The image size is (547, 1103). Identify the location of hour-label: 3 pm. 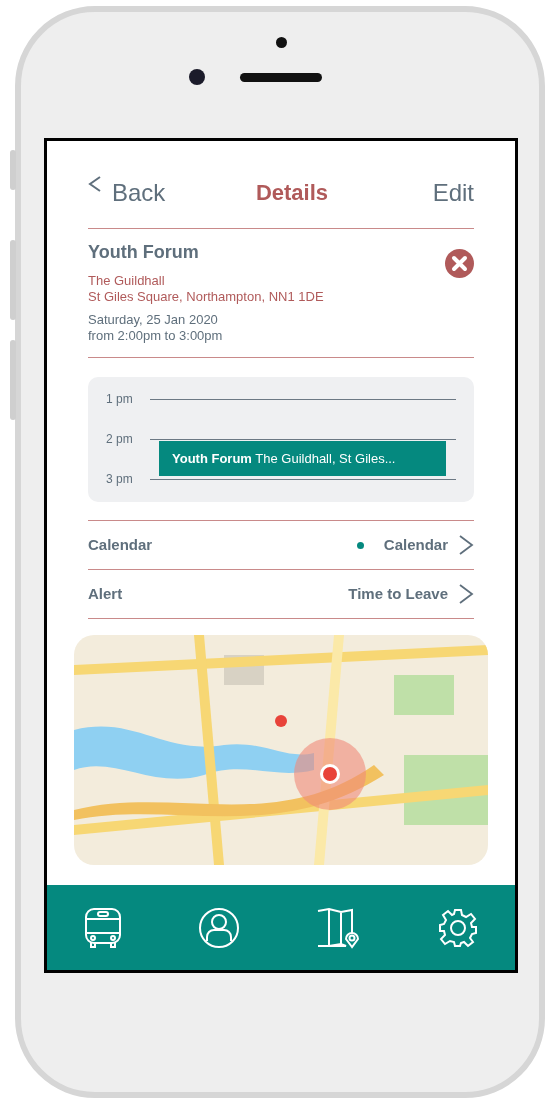
(120, 479).